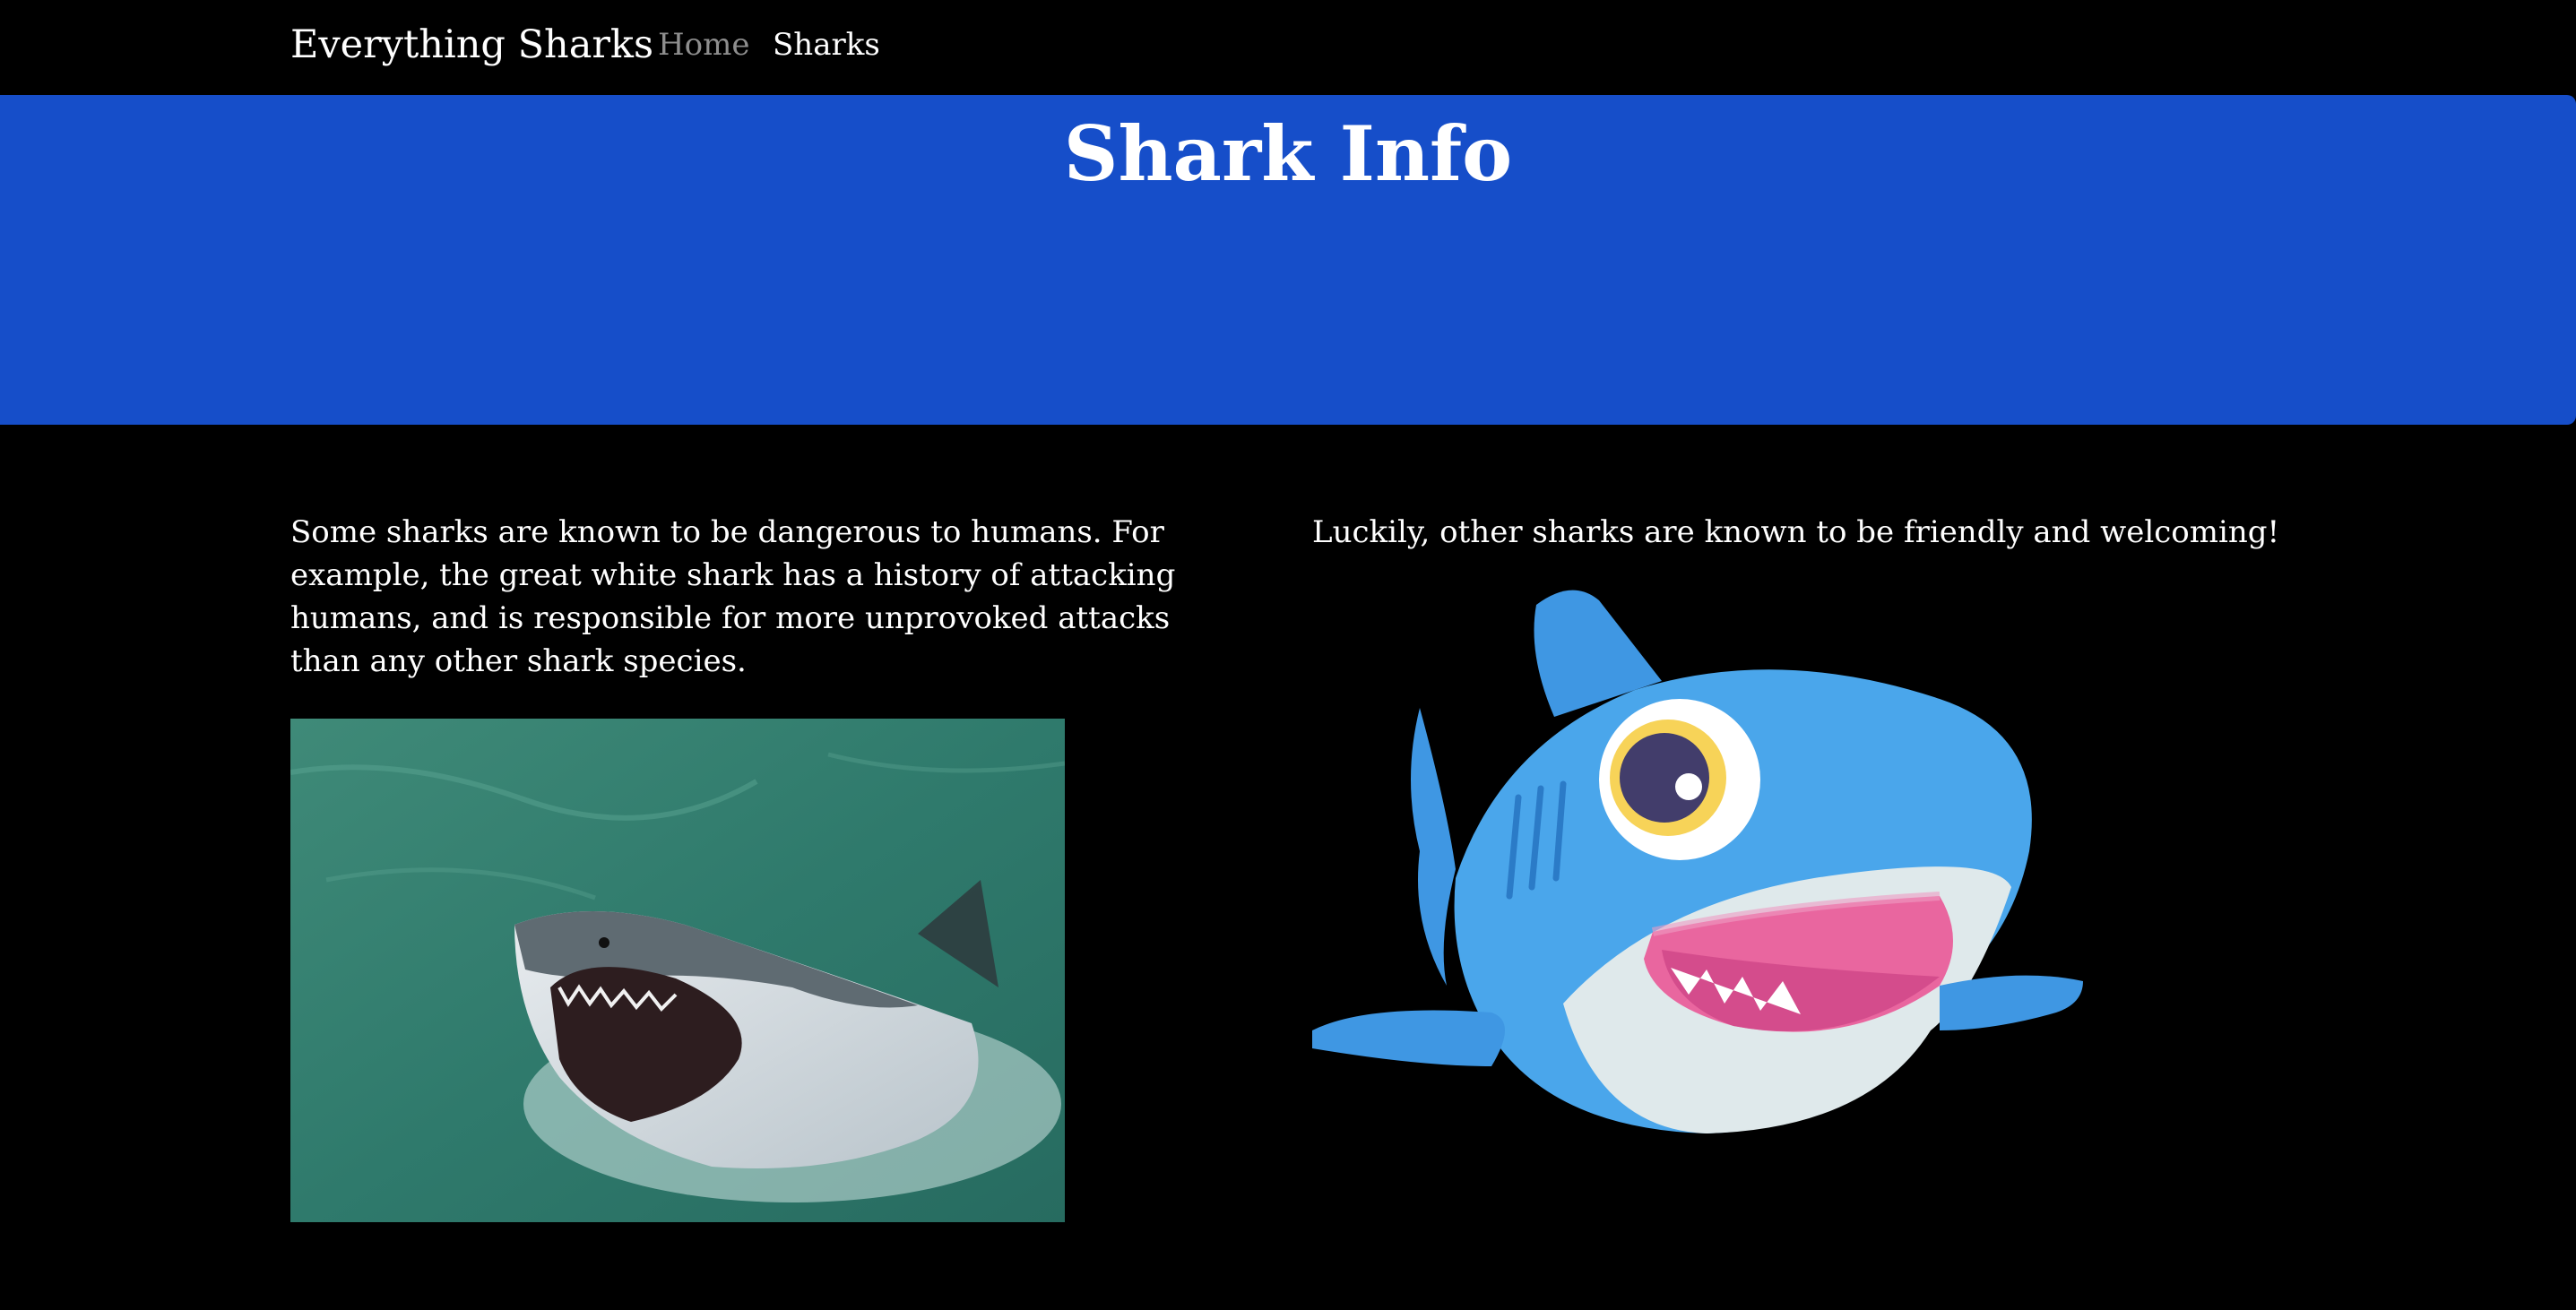  Describe the element at coordinates (1702, 864) in the screenshot. I see `cartoon-shark-illustration` at that location.